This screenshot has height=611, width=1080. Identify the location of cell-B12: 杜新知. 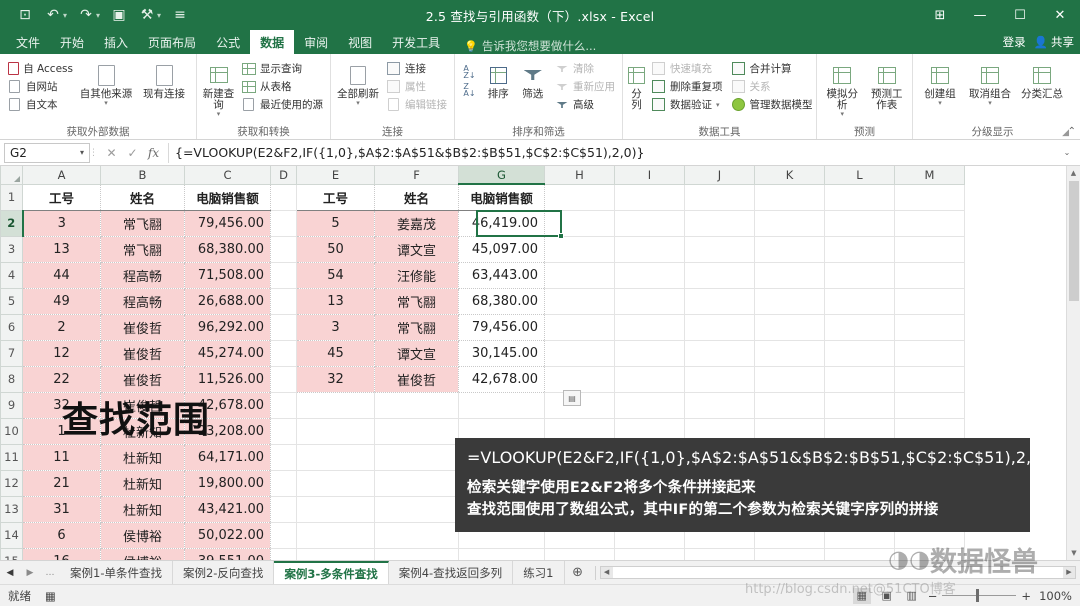
(142, 483).